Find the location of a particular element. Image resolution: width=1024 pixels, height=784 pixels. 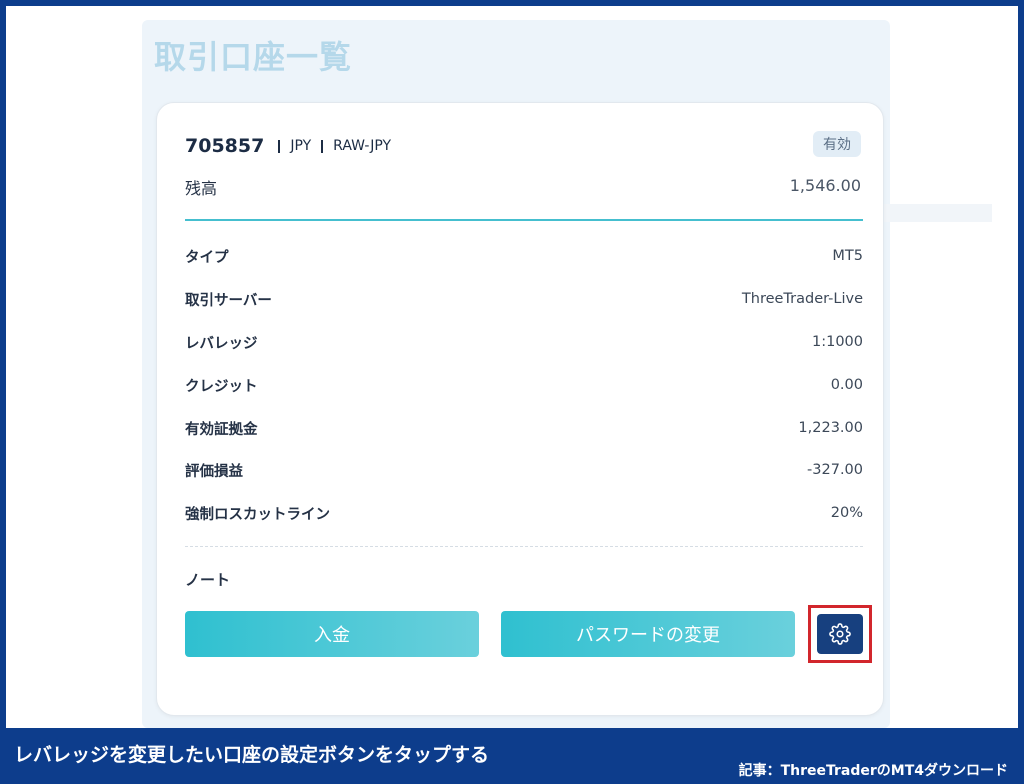

detail-value: 1,223.00 is located at coordinates (830, 428).